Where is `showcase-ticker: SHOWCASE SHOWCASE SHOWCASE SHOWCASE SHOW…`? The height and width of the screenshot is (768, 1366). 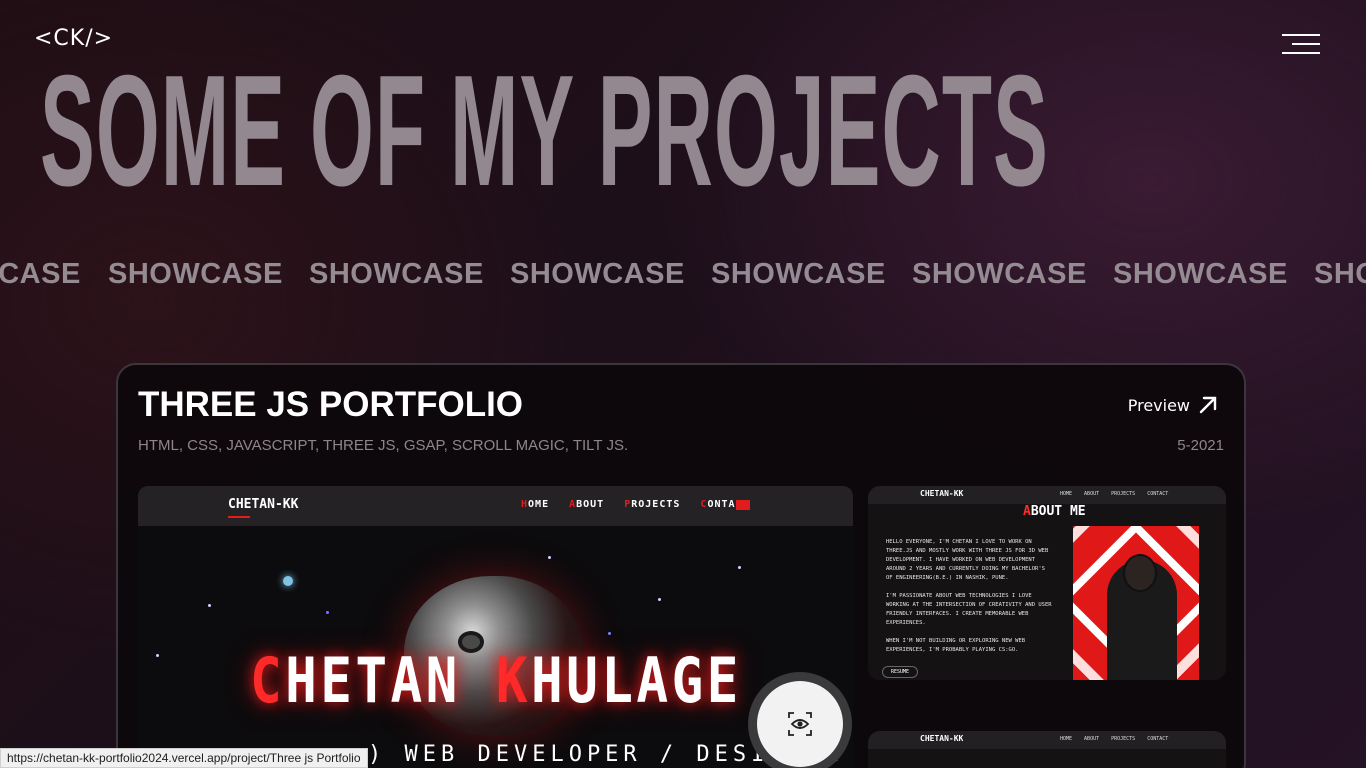
showcase-ticker: SHOWCASE SHOWCASE SHOWCASE SHOWCASE SHOW… is located at coordinates (683, 278).